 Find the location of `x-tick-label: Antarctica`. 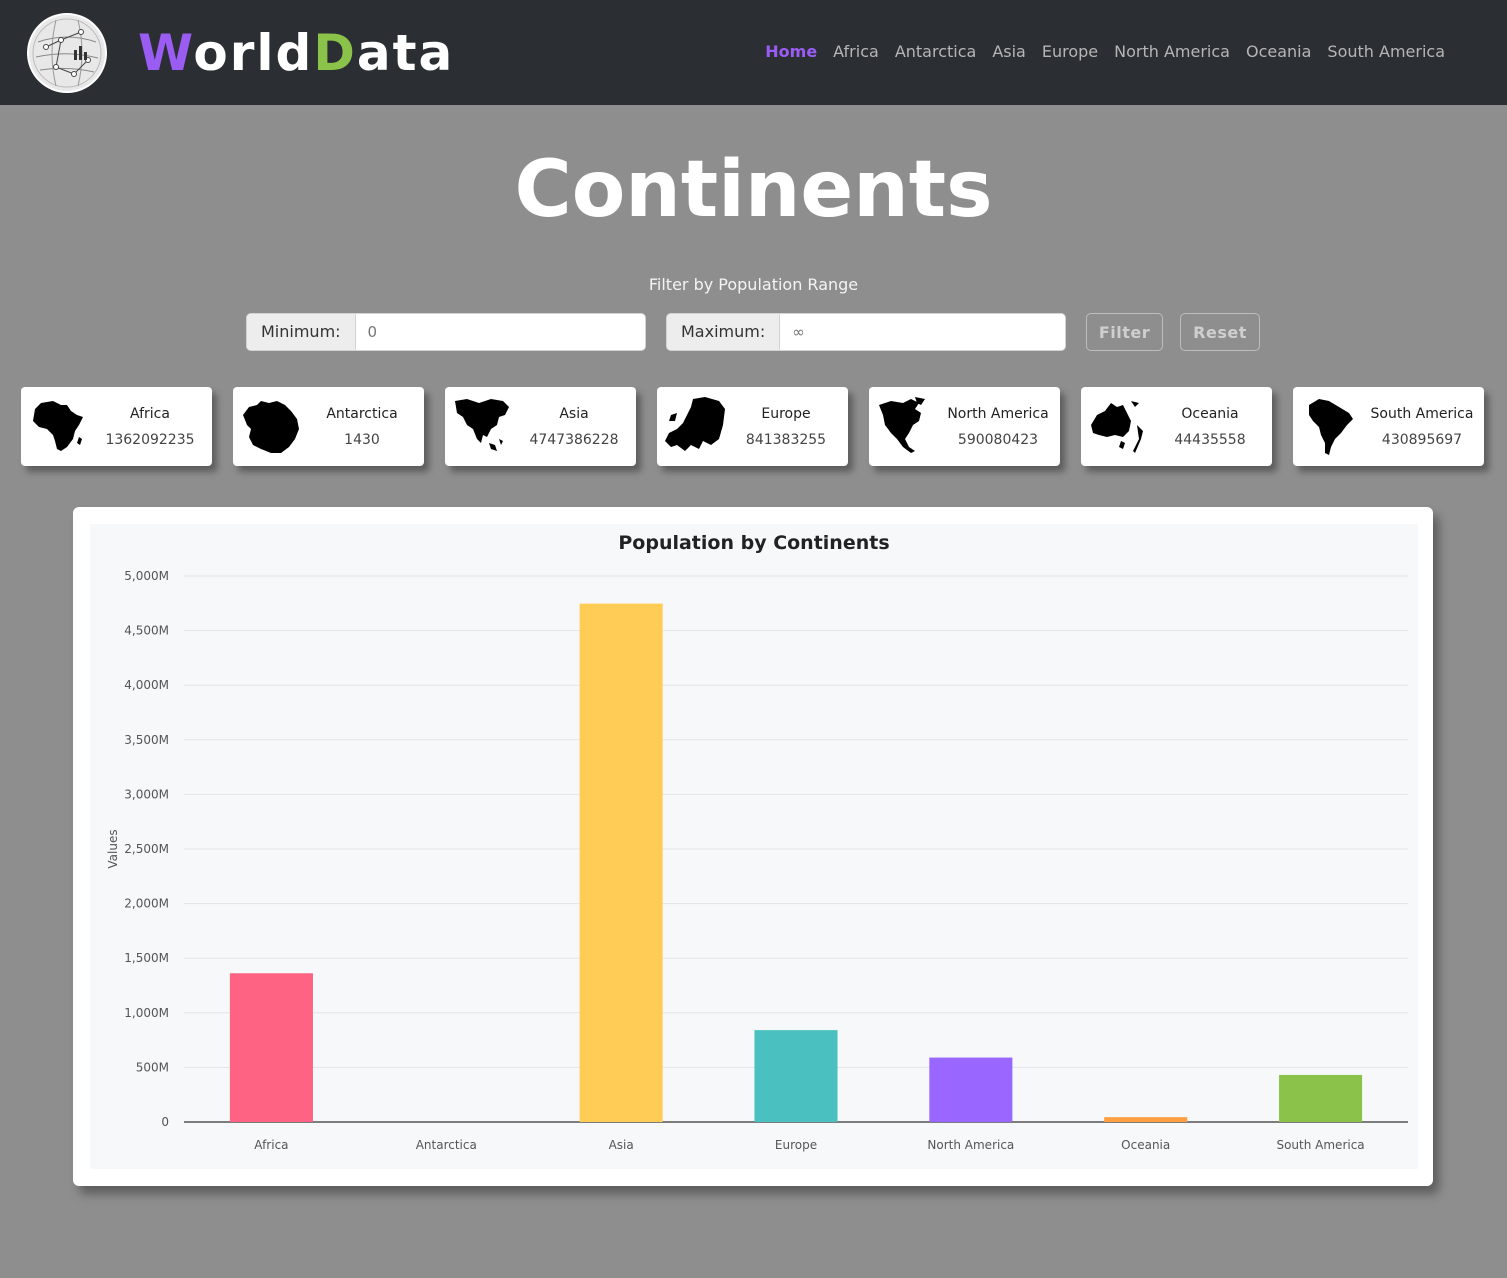

x-tick-label: Antarctica is located at coordinates (446, 1145).